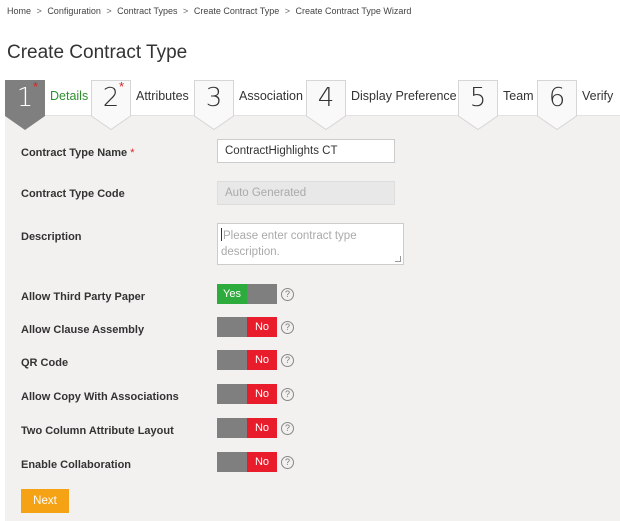 This screenshot has width=620, height=521. I want to click on step-number: 5, so click(478, 98).